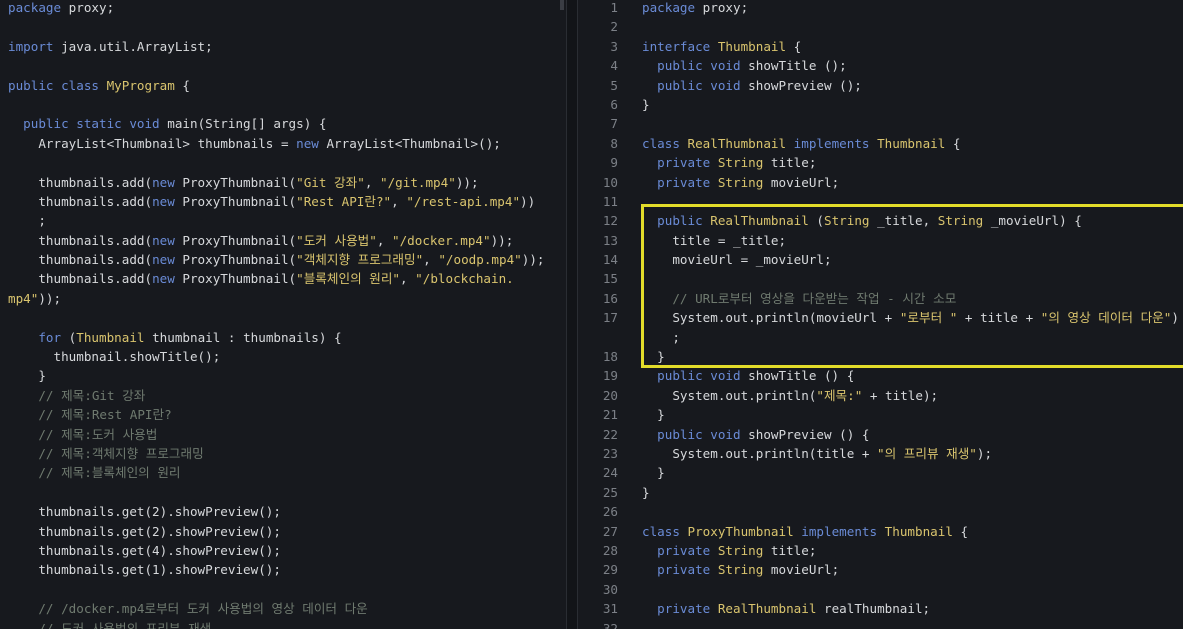 This screenshot has width=1183, height=629. I want to click on code-line: // 제목:Git 강좌, so click(283, 395).